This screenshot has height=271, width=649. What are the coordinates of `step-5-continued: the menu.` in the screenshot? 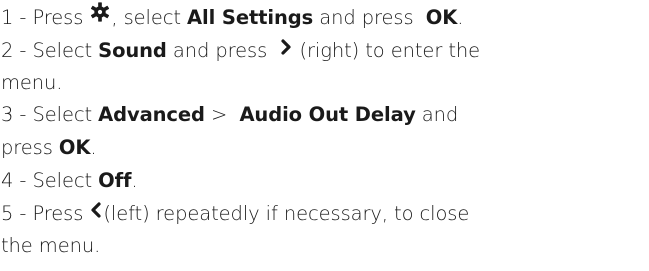 It's located at (50, 246).